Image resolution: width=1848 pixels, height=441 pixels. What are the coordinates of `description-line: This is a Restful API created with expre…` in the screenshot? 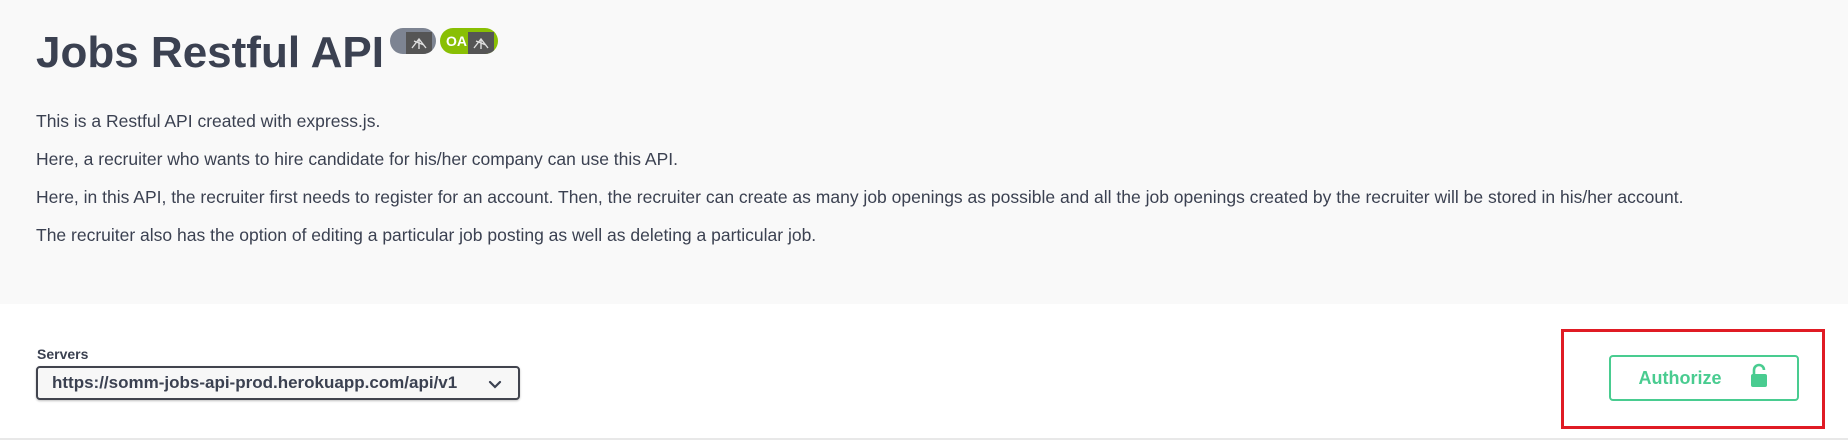 It's located at (208, 121).